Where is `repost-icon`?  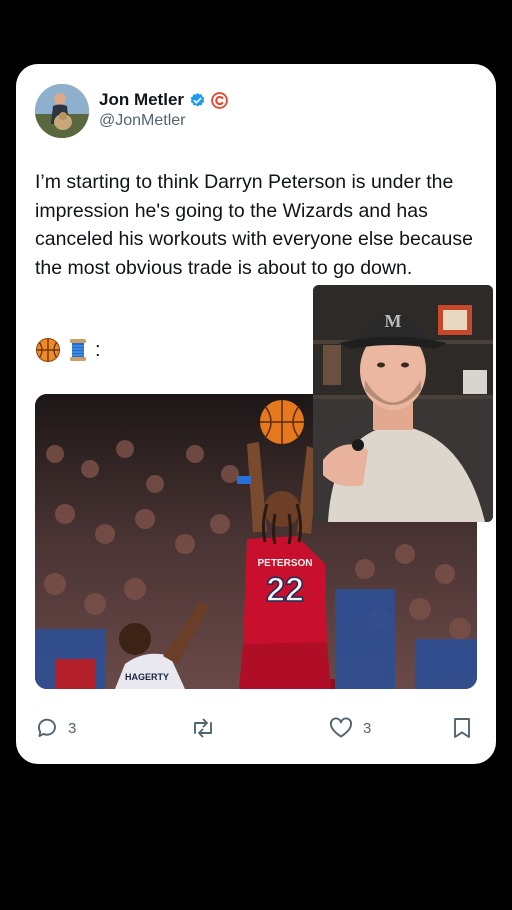
repost-icon is located at coordinates (203, 728).